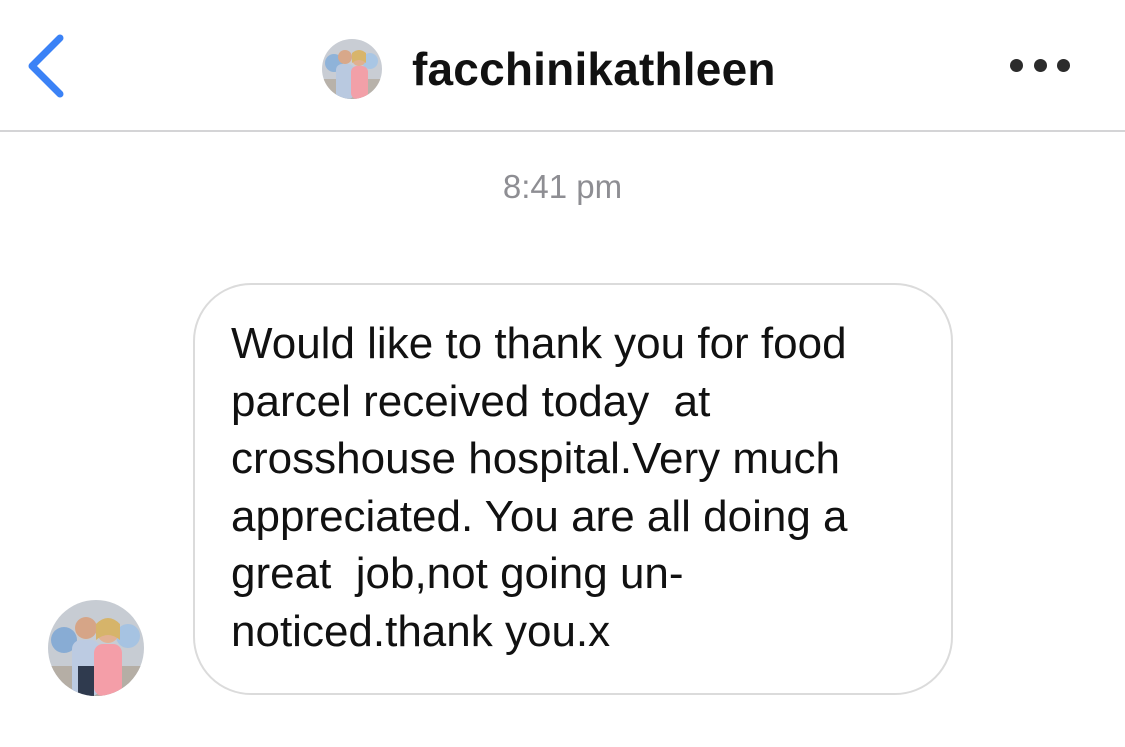  Describe the element at coordinates (594, 69) in the screenshot. I see `header-username: facchinikathleen` at that location.